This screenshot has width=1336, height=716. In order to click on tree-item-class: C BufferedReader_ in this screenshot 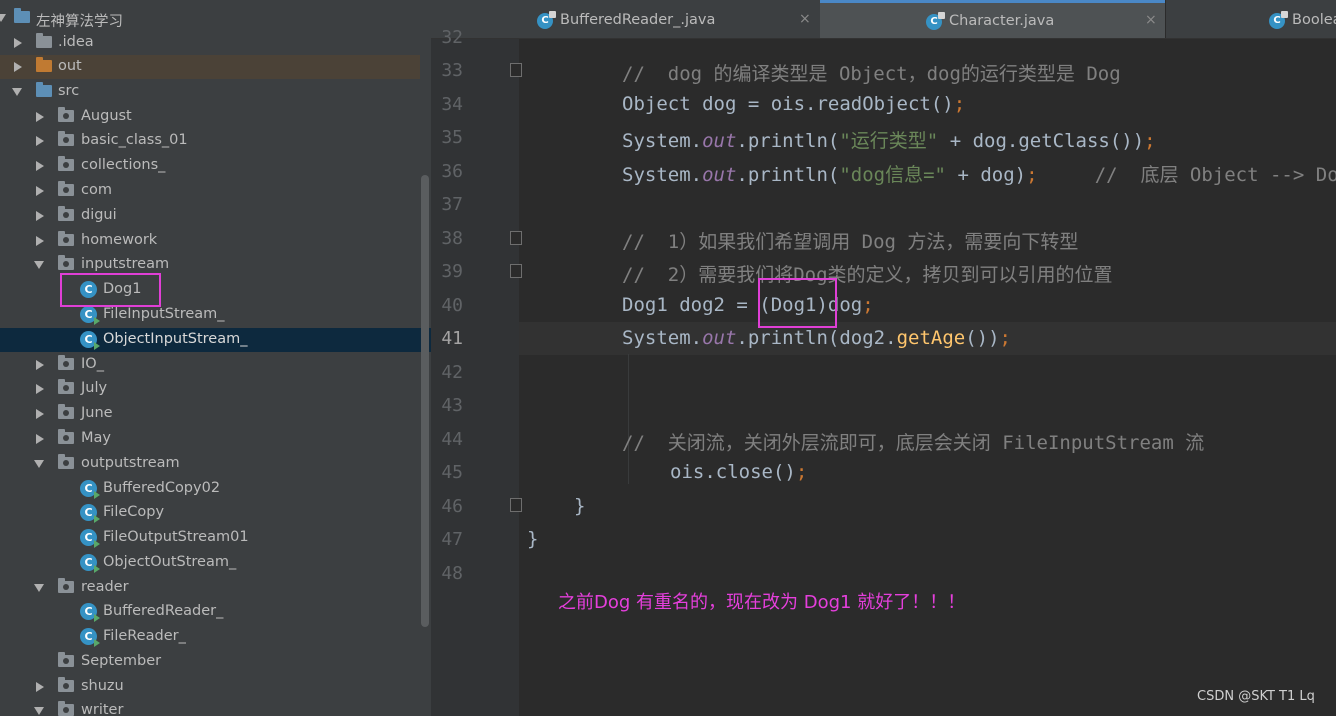, I will do `click(210, 612)`.